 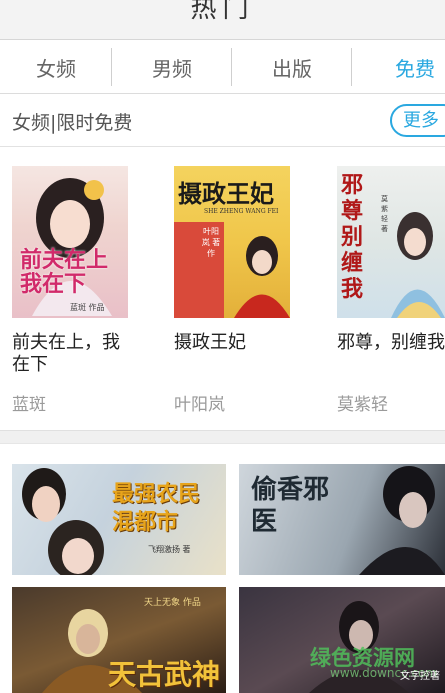 I want to click on banner-title: 天古武神, so click(x=164, y=674).